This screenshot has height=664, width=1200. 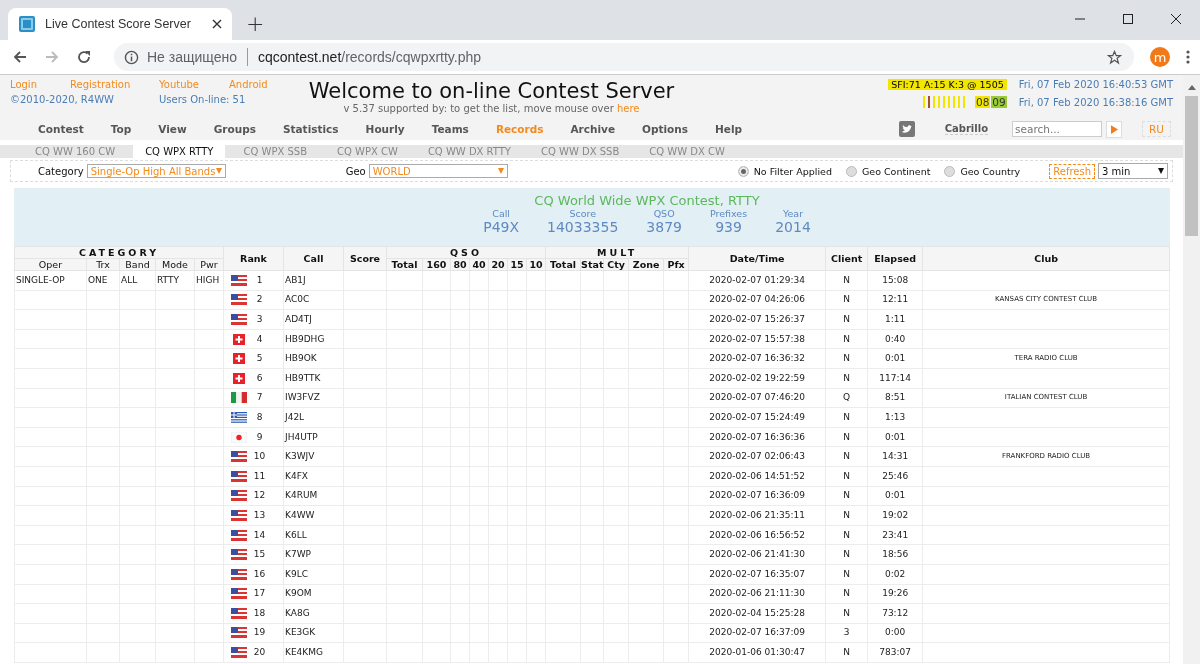 I want to click on table-cell: 2020-02-07 15:24:49, so click(x=757, y=416).